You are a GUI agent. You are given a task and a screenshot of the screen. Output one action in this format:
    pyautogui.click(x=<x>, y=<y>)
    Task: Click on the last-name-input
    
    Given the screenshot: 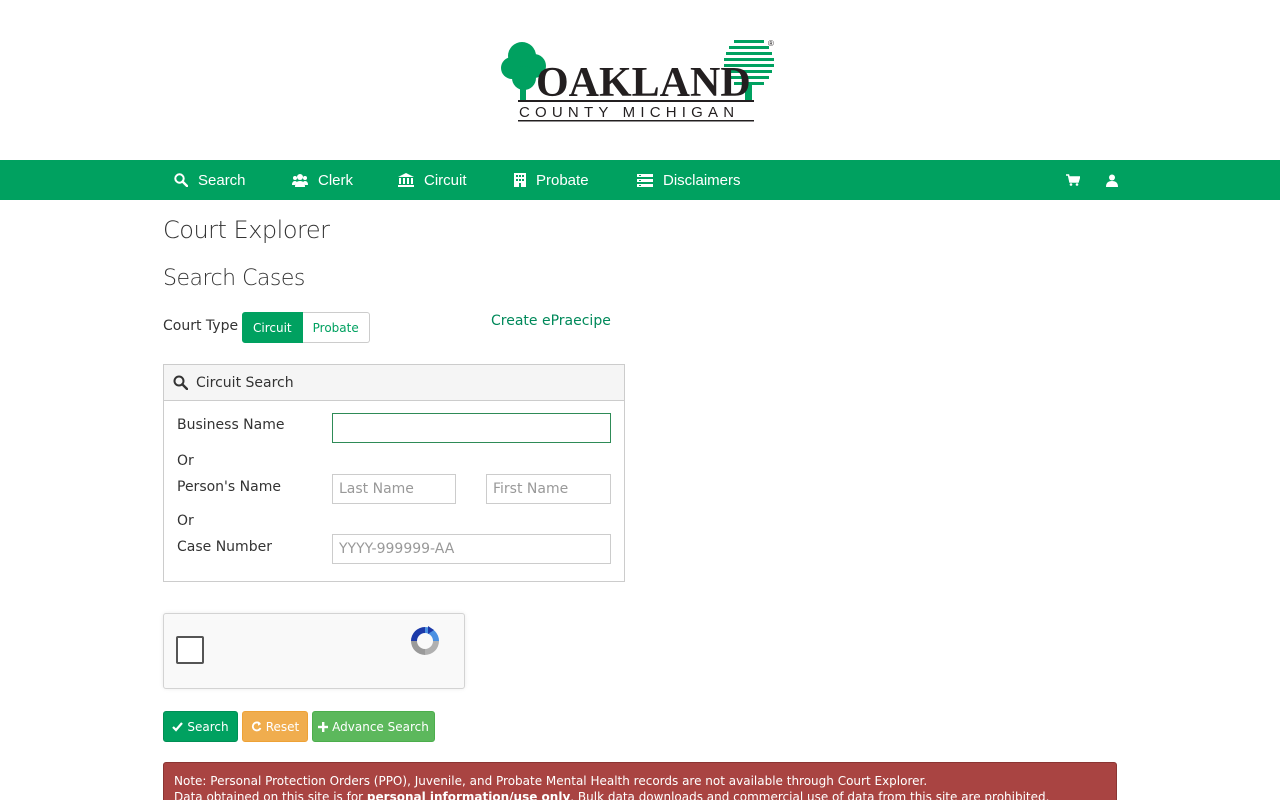 What is the action you would take?
    pyautogui.click(x=394, y=489)
    